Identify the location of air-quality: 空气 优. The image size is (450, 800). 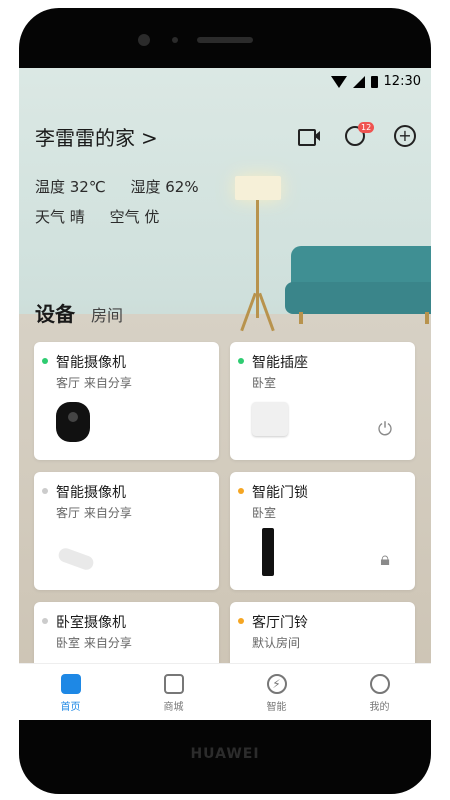
(134, 217).